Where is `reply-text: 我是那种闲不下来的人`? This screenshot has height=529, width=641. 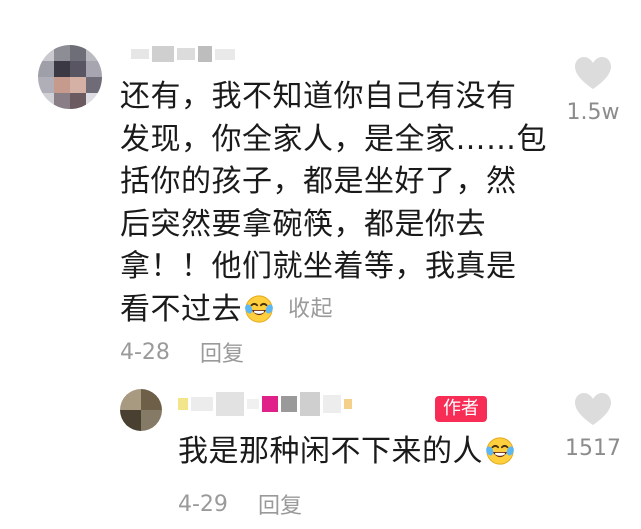
reply-text: 我是那种闲不下来的人 is located at coordinates (347, 452).